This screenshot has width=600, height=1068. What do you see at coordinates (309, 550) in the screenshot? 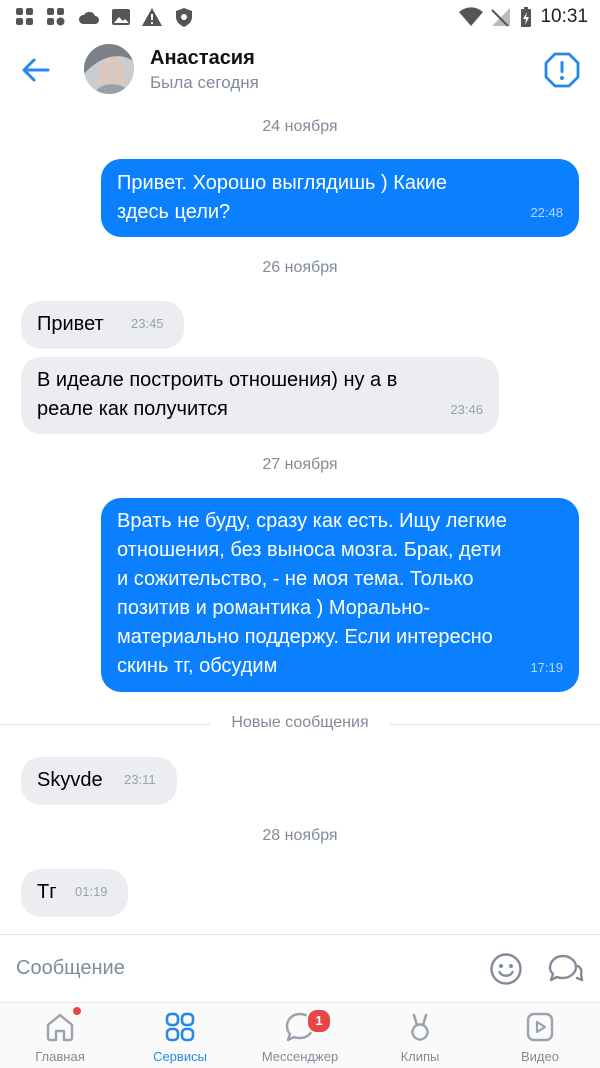
I see `message-text-line: отношения, без выноса мозга. Брак, дети` at bounding box center [309, 550].